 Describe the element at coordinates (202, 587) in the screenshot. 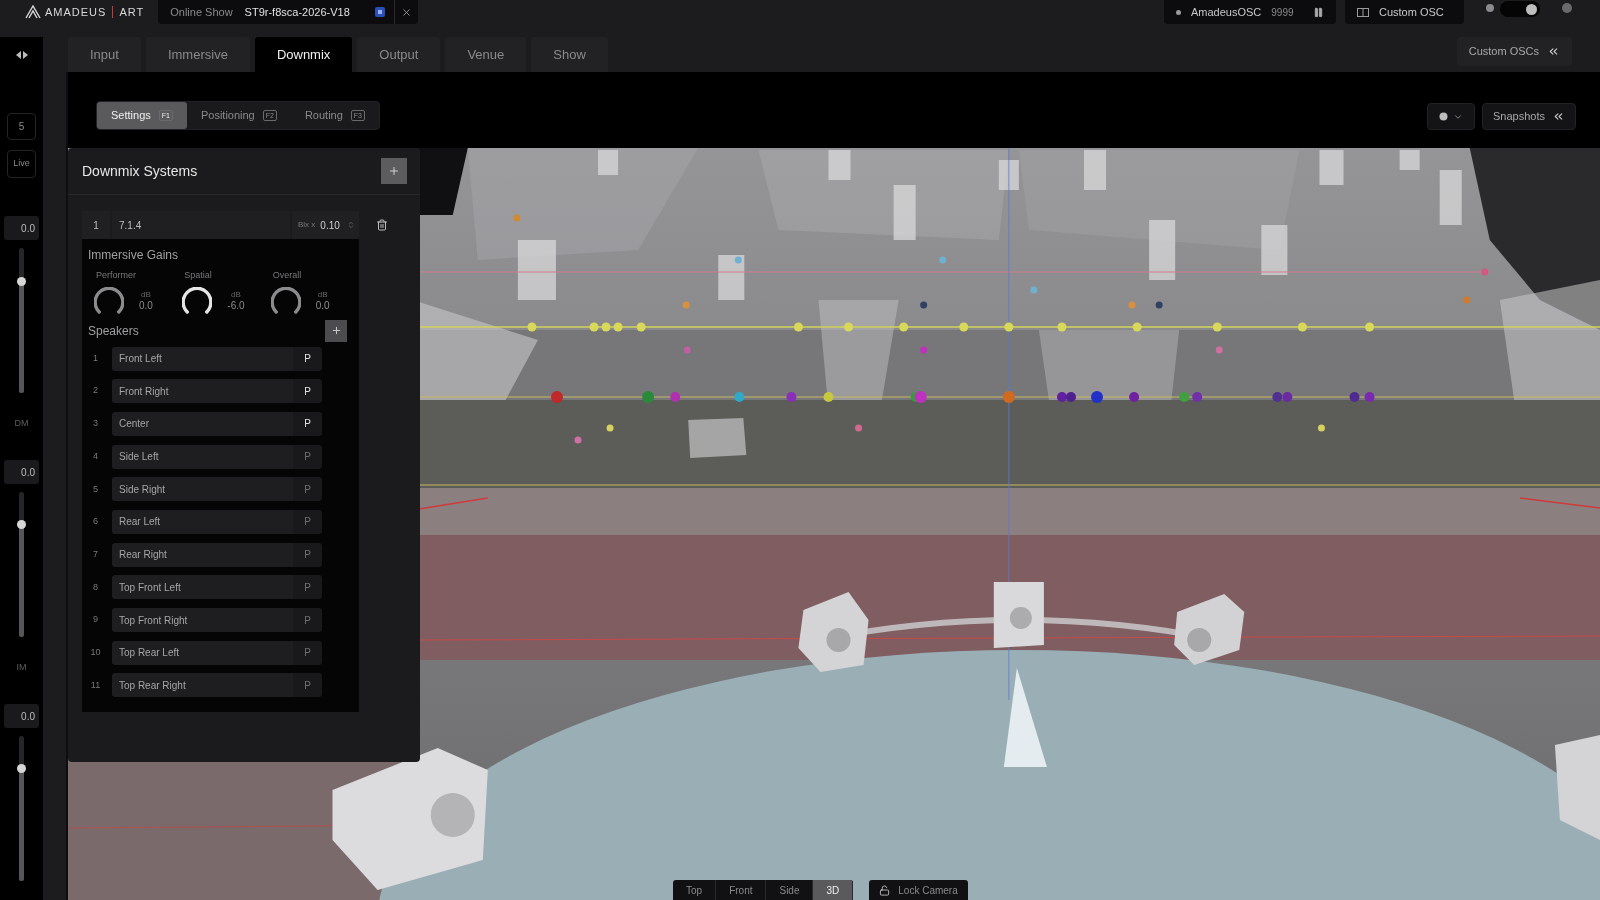

I see `speaker-name-field: Top Front Left` at that location.